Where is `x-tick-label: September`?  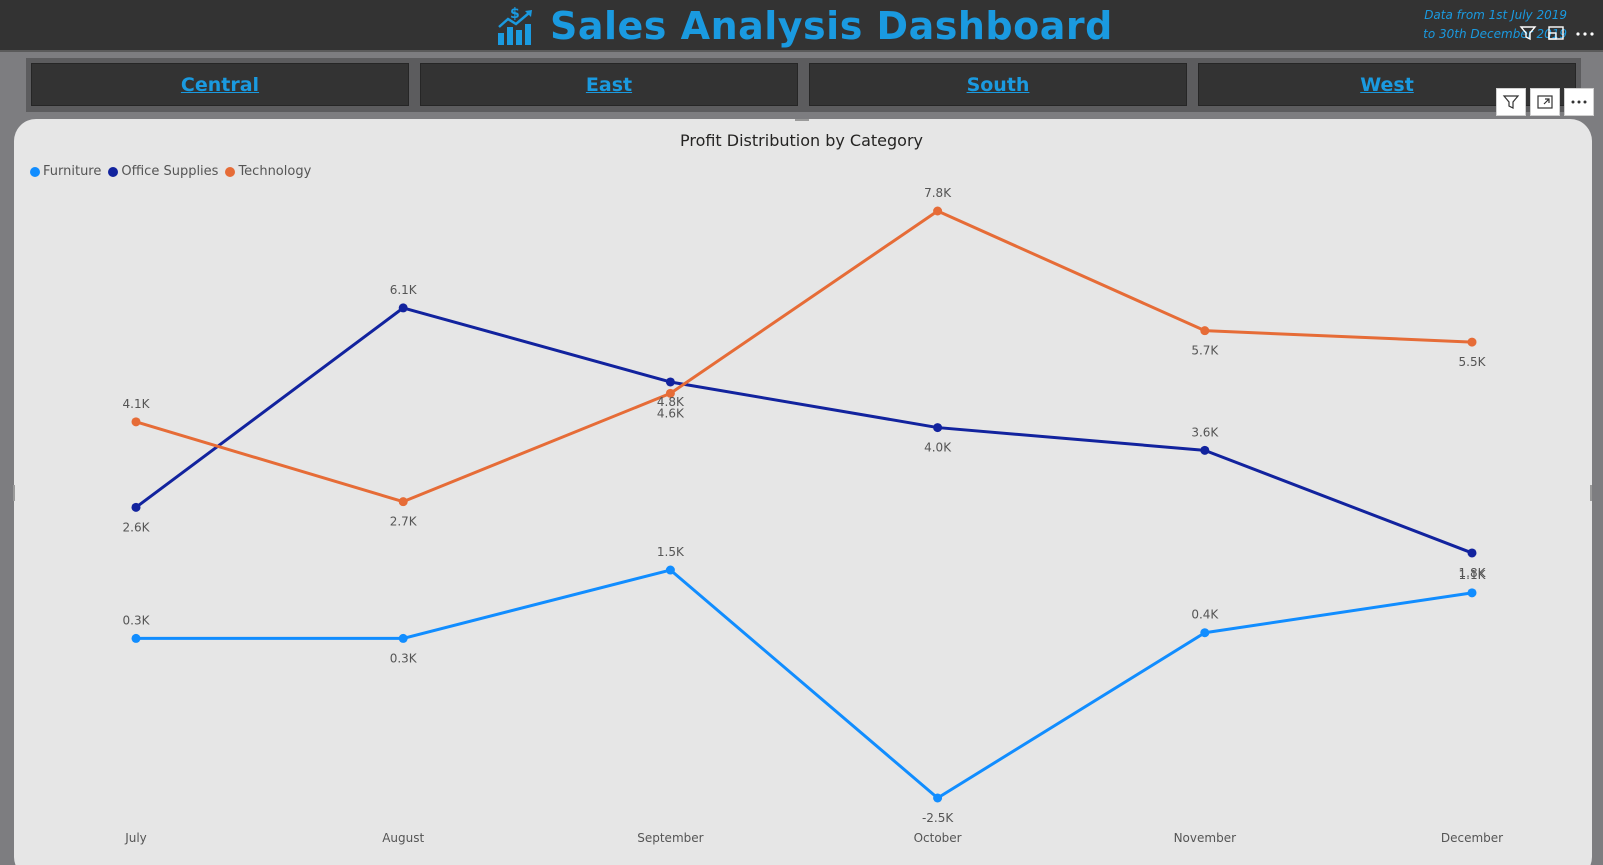 x-tick-label: September is located at coordinates (670, 838).